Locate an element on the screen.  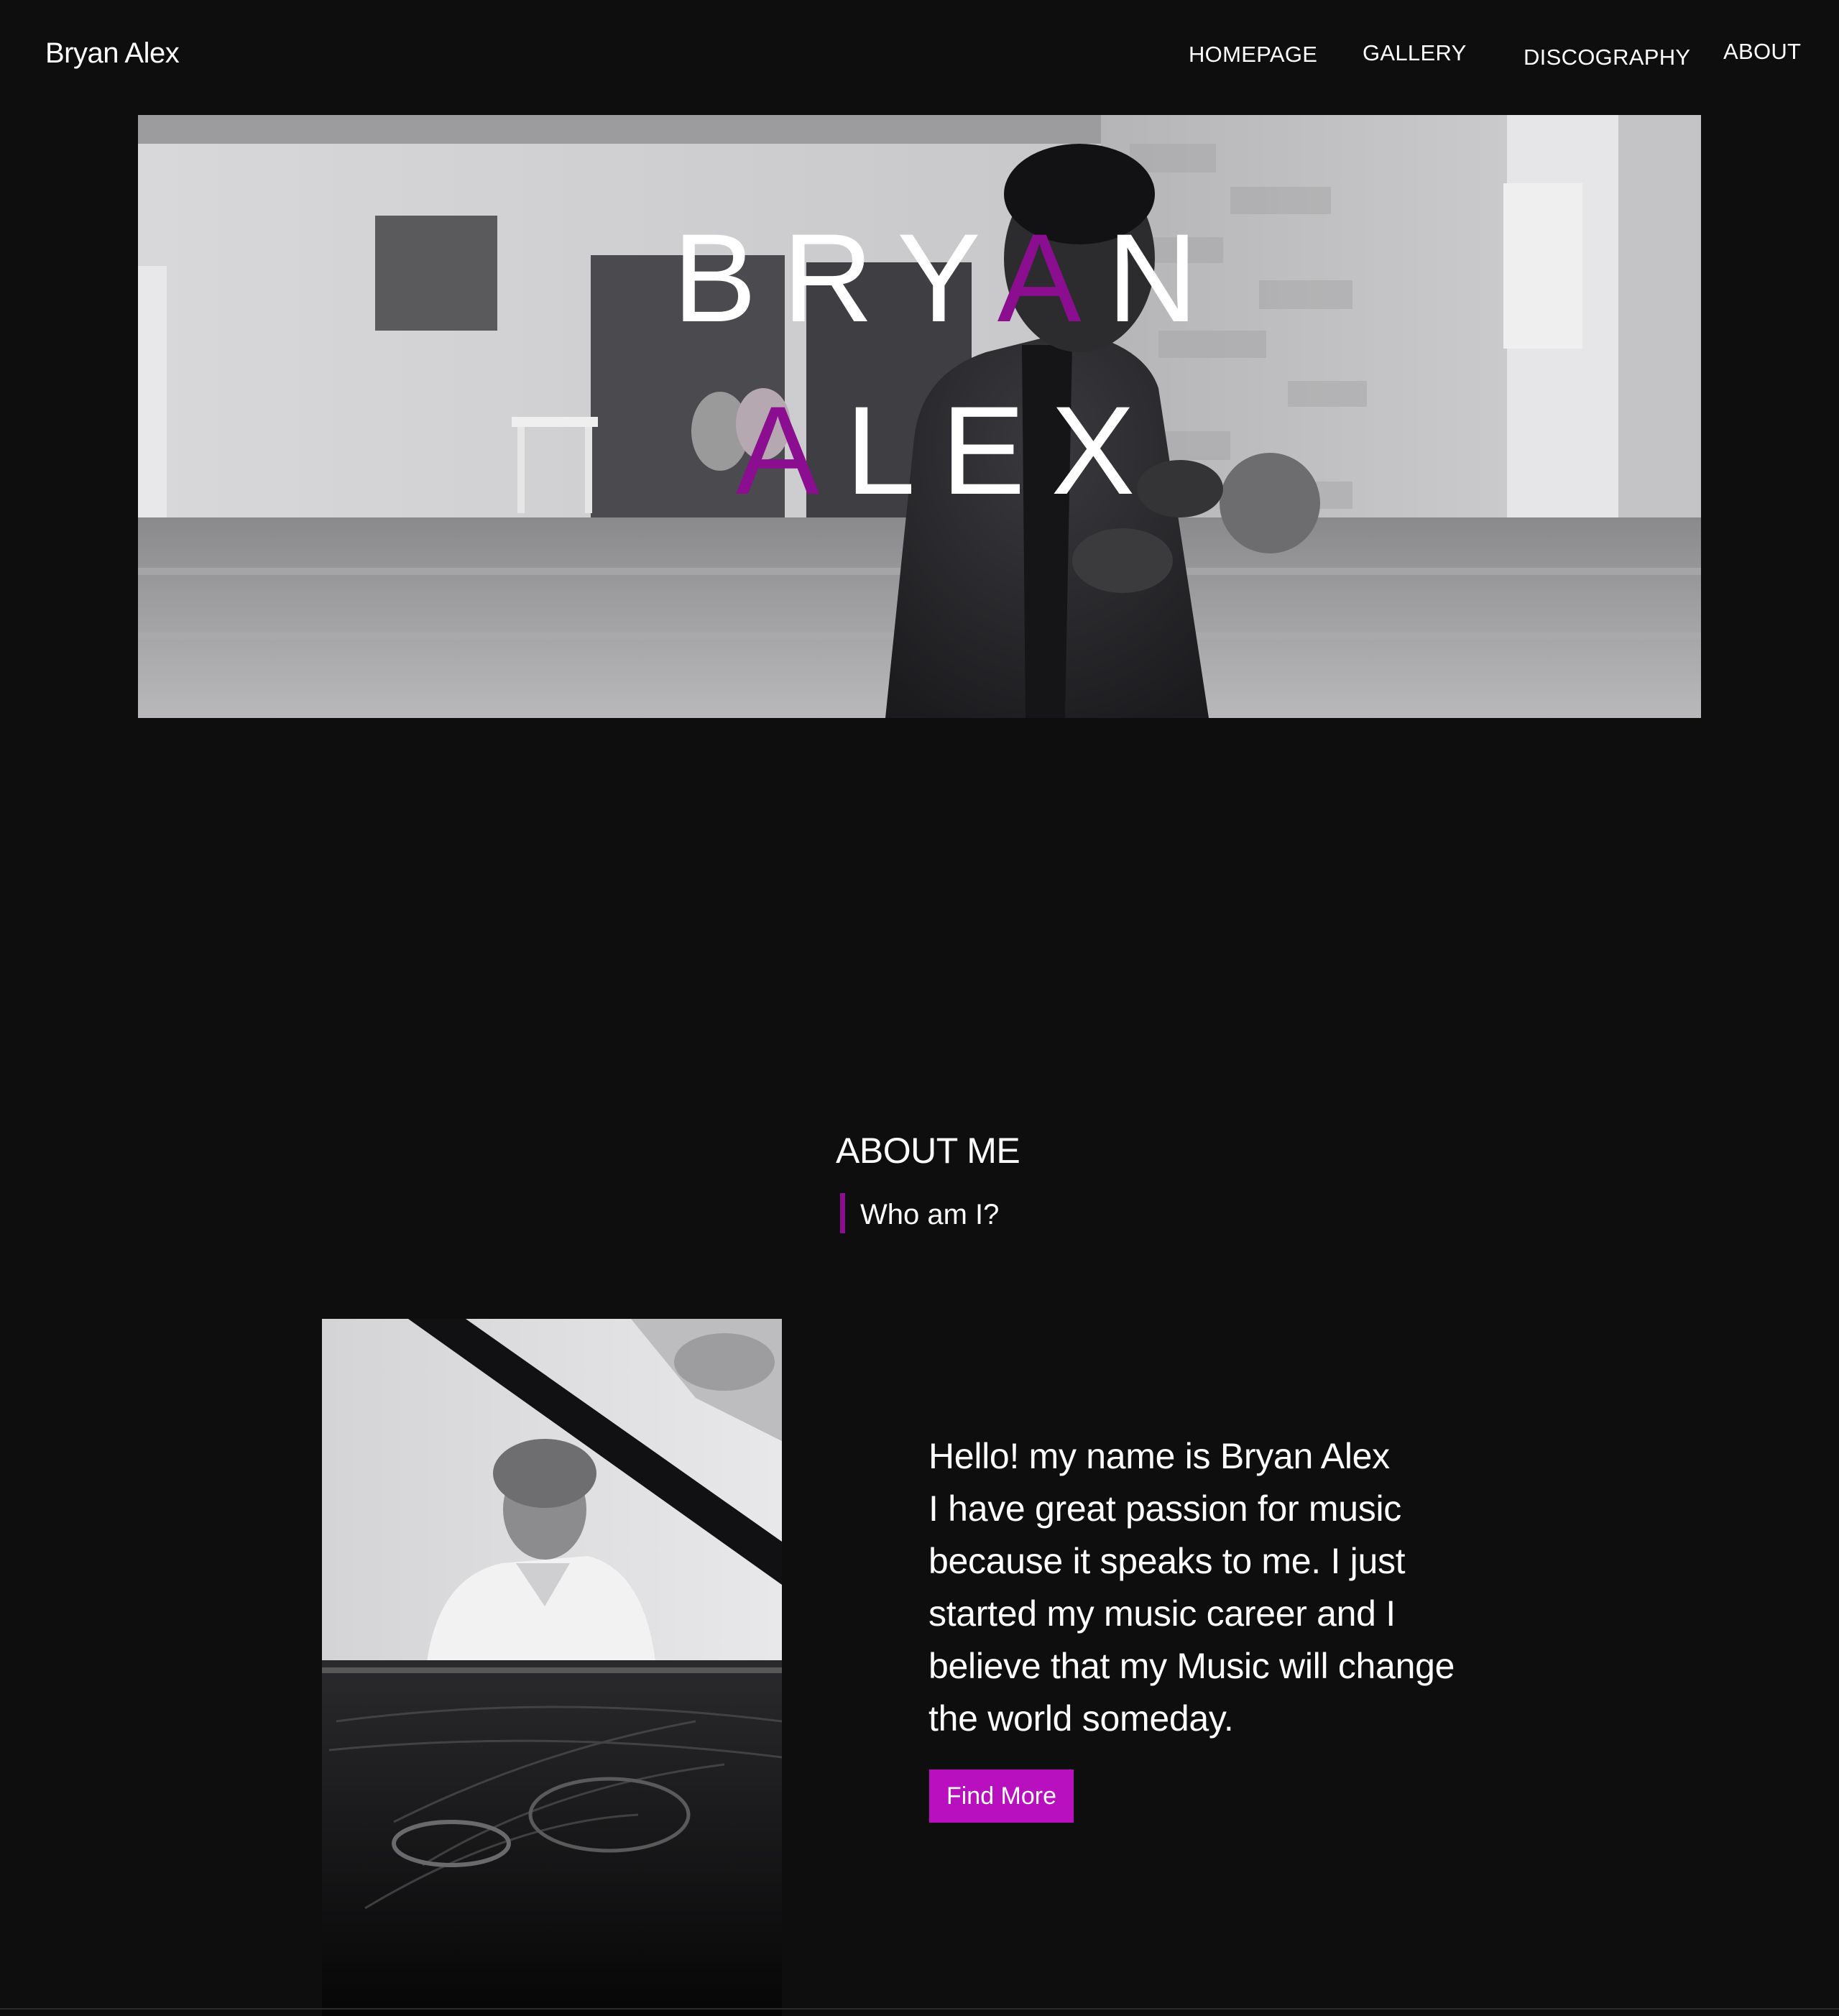
nav-gallery: GALLERY is located at coordinates (1415, 53).